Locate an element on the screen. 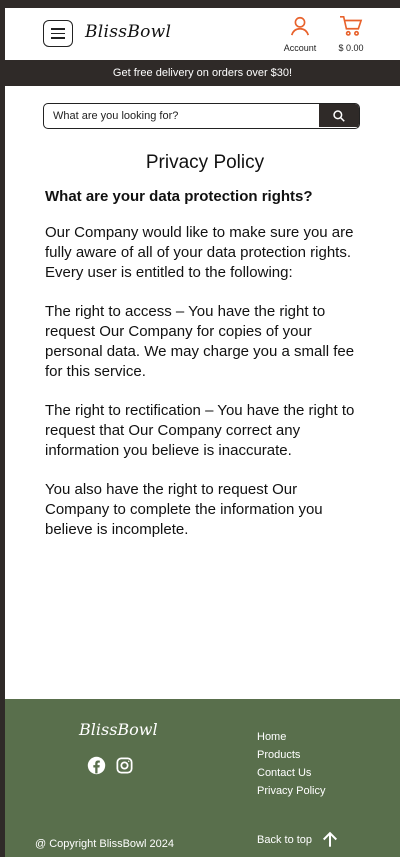 The width and height of the screenshot is (400, 857). cart-icon is located at coordinates (351, 26).